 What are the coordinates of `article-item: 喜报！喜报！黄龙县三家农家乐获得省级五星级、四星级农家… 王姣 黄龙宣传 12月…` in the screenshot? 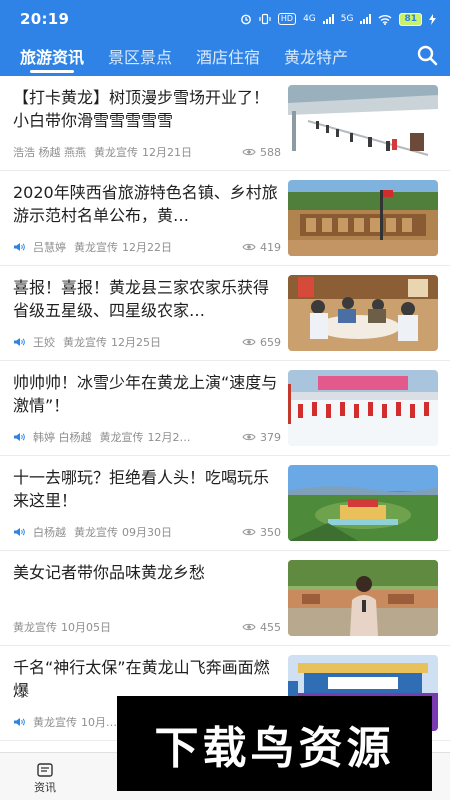 It's located at (225, 313).